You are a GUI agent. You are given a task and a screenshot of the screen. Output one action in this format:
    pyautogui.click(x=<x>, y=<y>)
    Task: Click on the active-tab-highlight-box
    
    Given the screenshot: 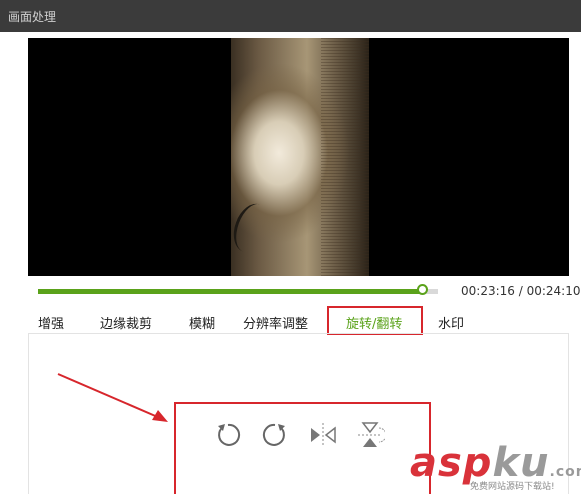 What is the action you would take?
    pyautogui.click(x=375, y=320)
    